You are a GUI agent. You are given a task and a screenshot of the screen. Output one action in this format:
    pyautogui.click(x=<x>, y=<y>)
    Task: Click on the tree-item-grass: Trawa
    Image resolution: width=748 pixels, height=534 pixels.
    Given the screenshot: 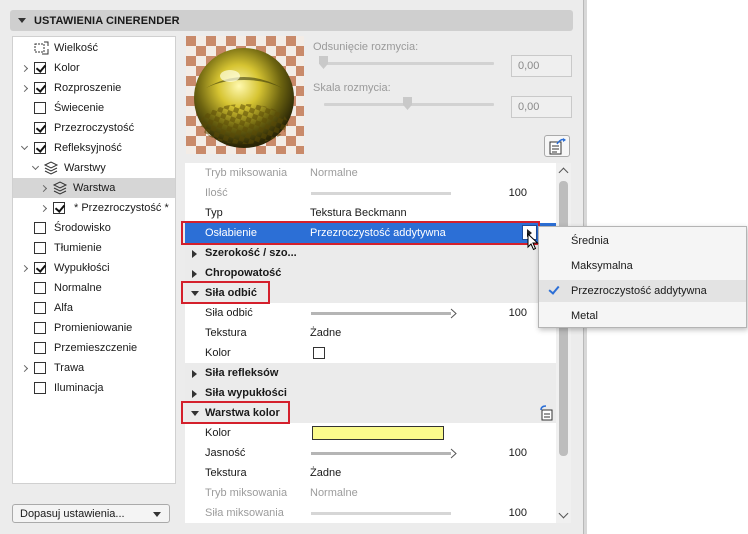 What is the action you would take?
    pyautogui.click(x=94, y=368)
    